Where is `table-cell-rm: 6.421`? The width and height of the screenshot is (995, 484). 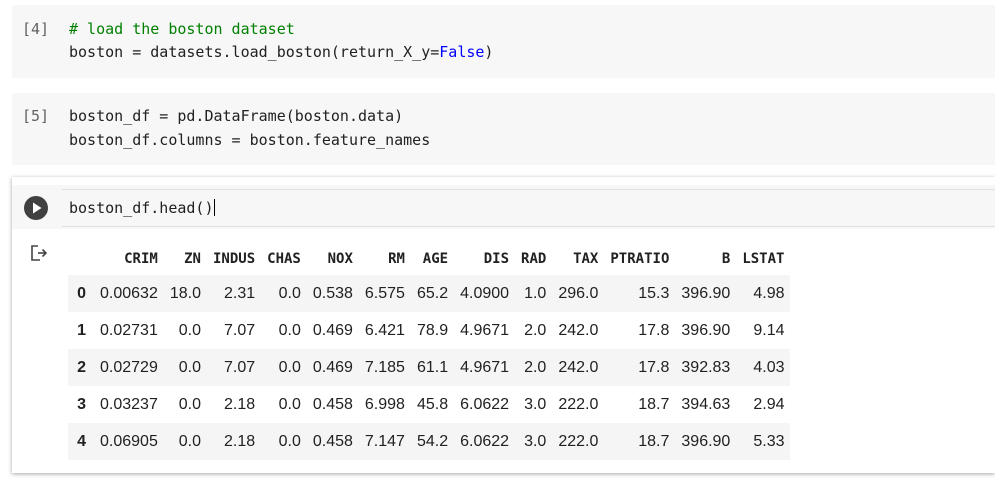
table-cell-rm: 6.421 is located at coordinates (384, 330).